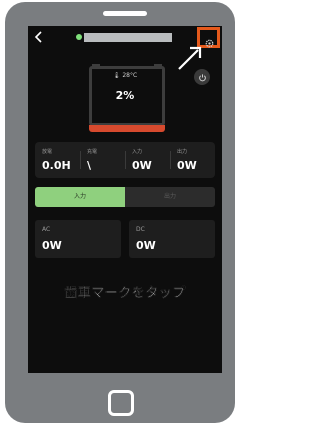 The height and width of the screenshot is (427, 320). Describe the element at coordinates (121, 403) in the screenshot. I see `home-button` at that location.